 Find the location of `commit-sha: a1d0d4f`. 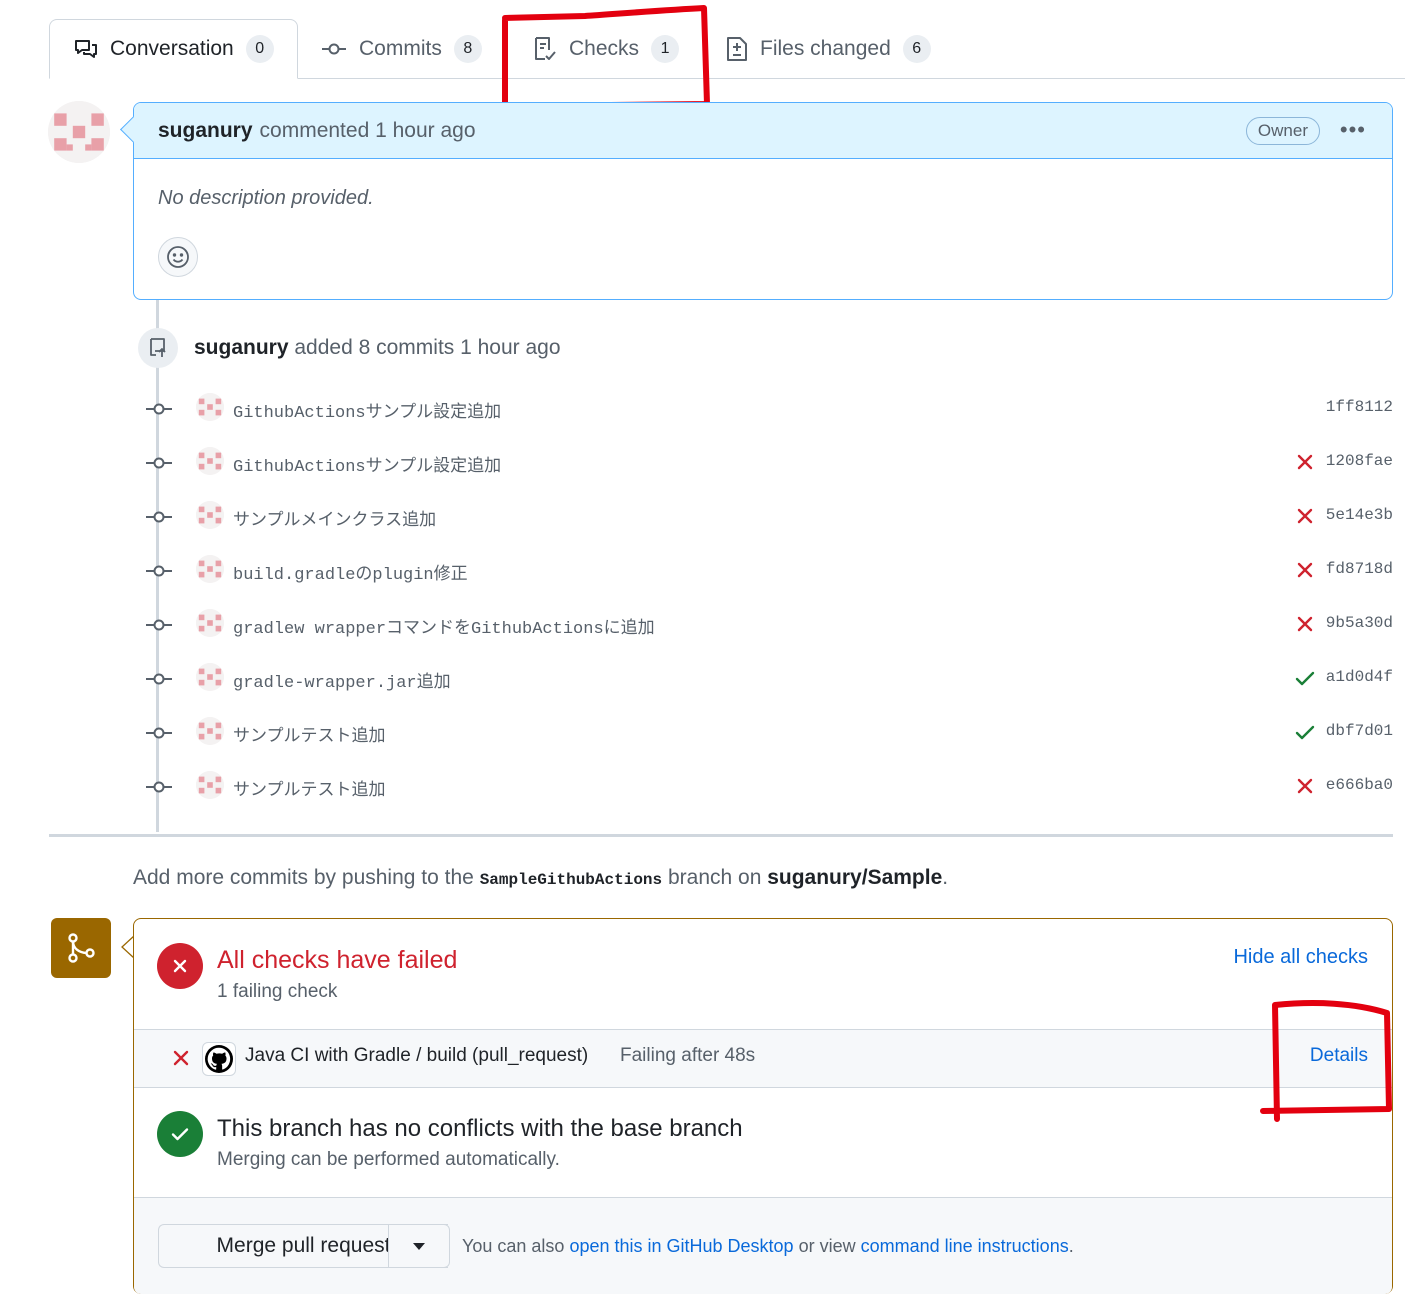

commit-sha: a1d0d4f is located at coordinates (1359, 677).